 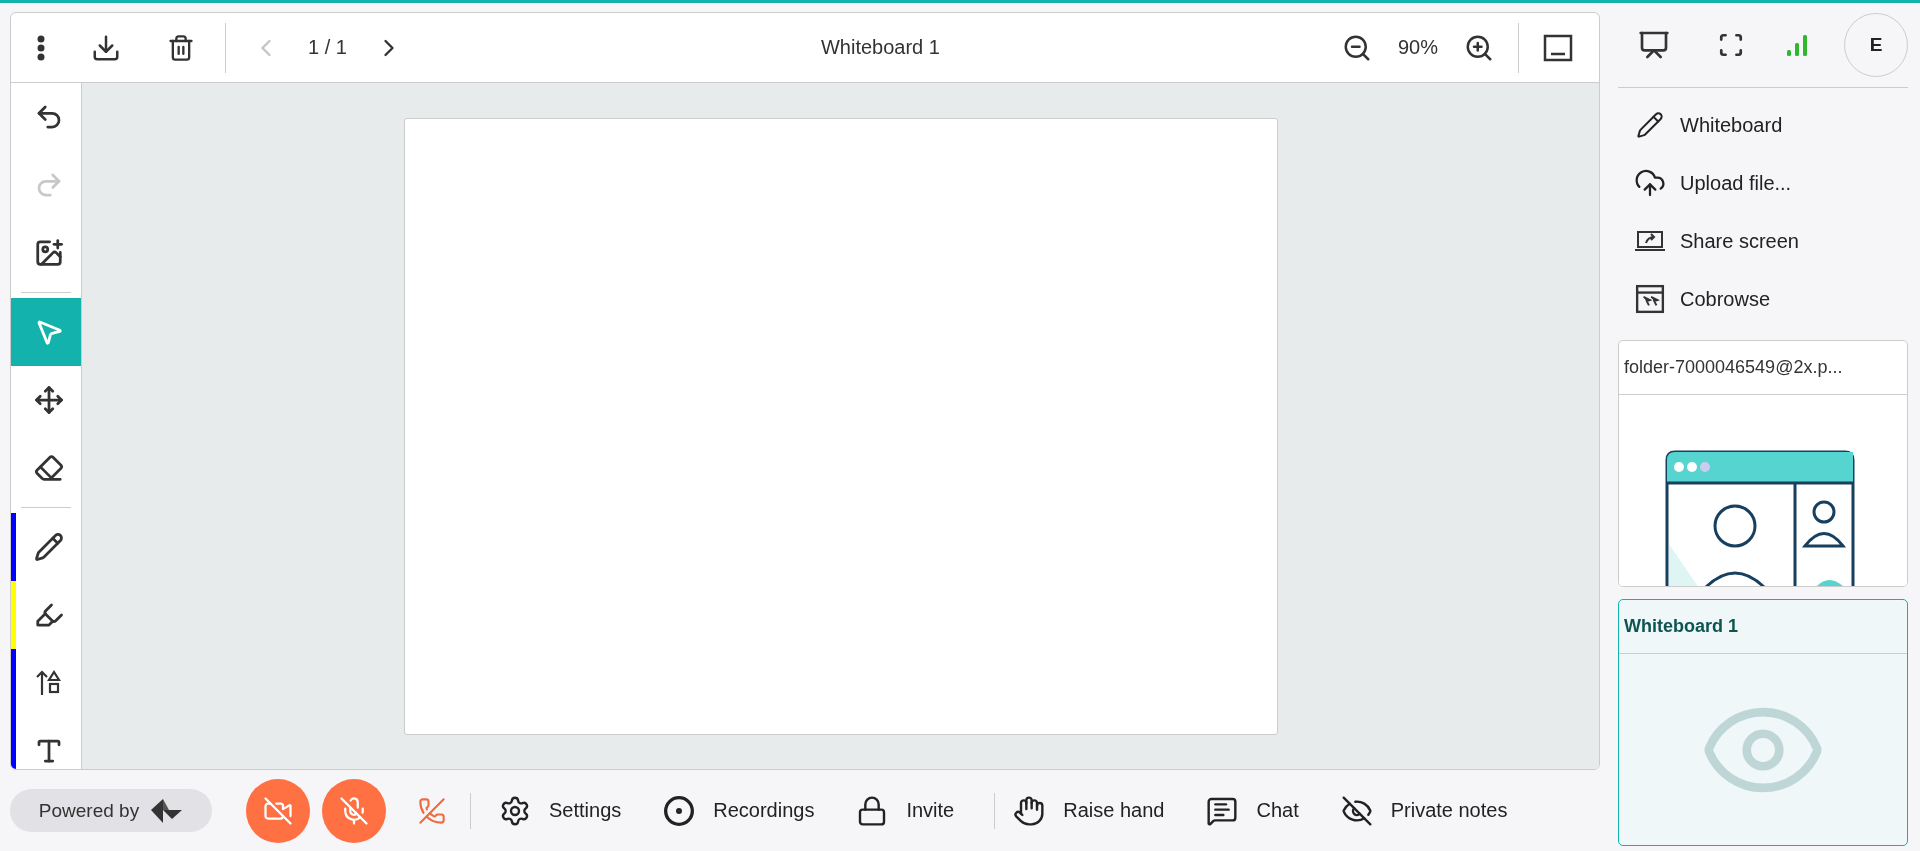 What do you see at coordinates (1356, 810) in the screenshot?
I see `notes-icon` at bounding box center [1356, 810].